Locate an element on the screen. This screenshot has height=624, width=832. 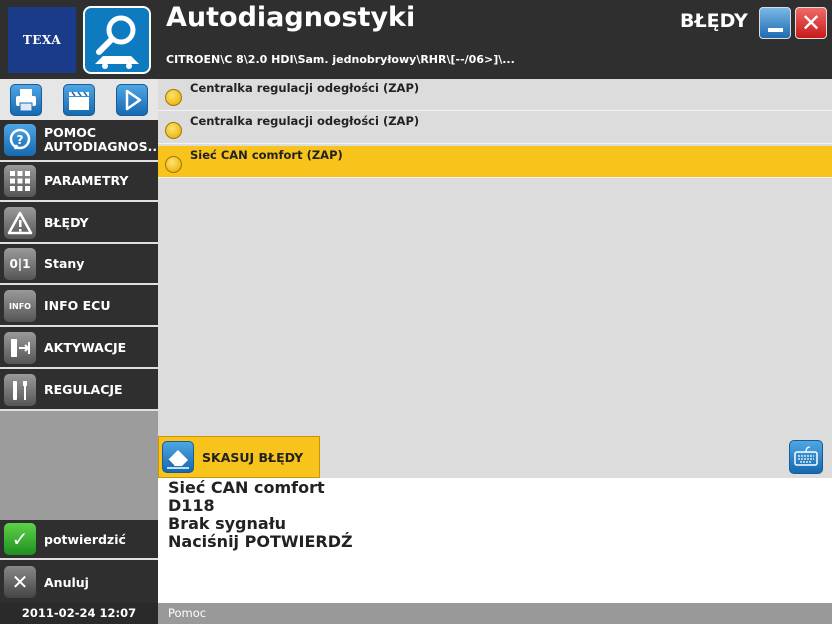
texa-logo: TEXA is located at coordinates (42, 40).